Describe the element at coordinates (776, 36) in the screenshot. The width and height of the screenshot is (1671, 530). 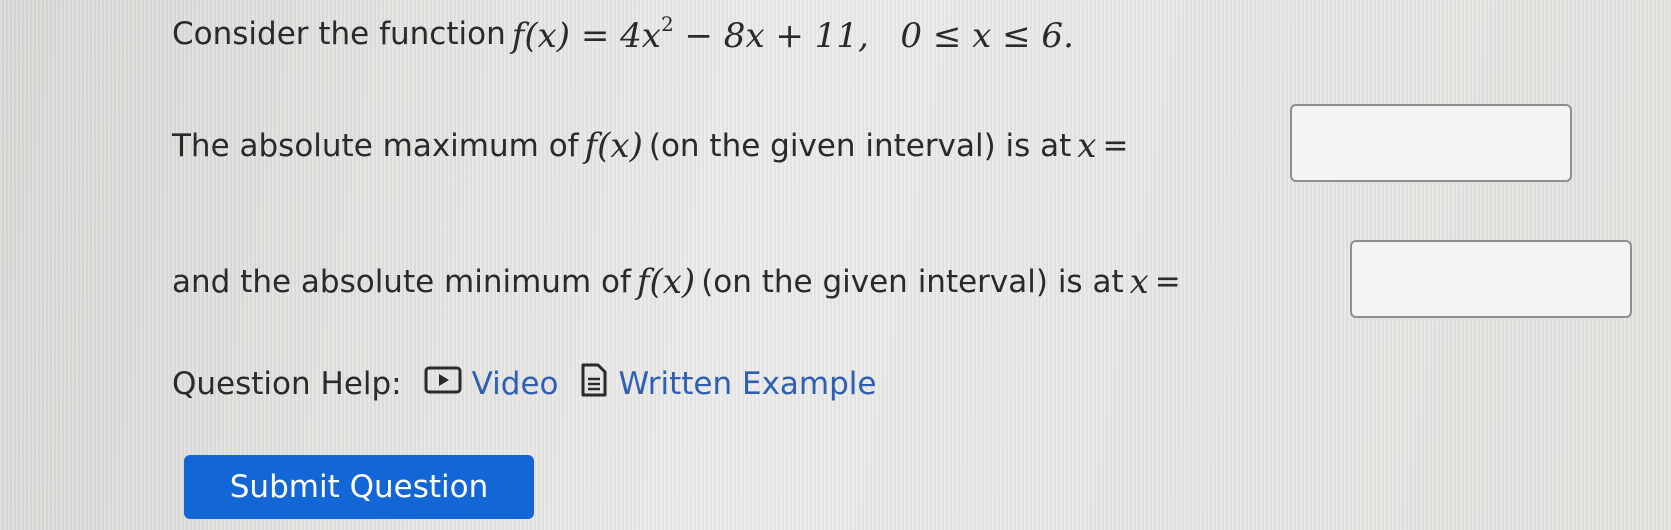
I see `function-term-b: − 8x + 11,` at that location.